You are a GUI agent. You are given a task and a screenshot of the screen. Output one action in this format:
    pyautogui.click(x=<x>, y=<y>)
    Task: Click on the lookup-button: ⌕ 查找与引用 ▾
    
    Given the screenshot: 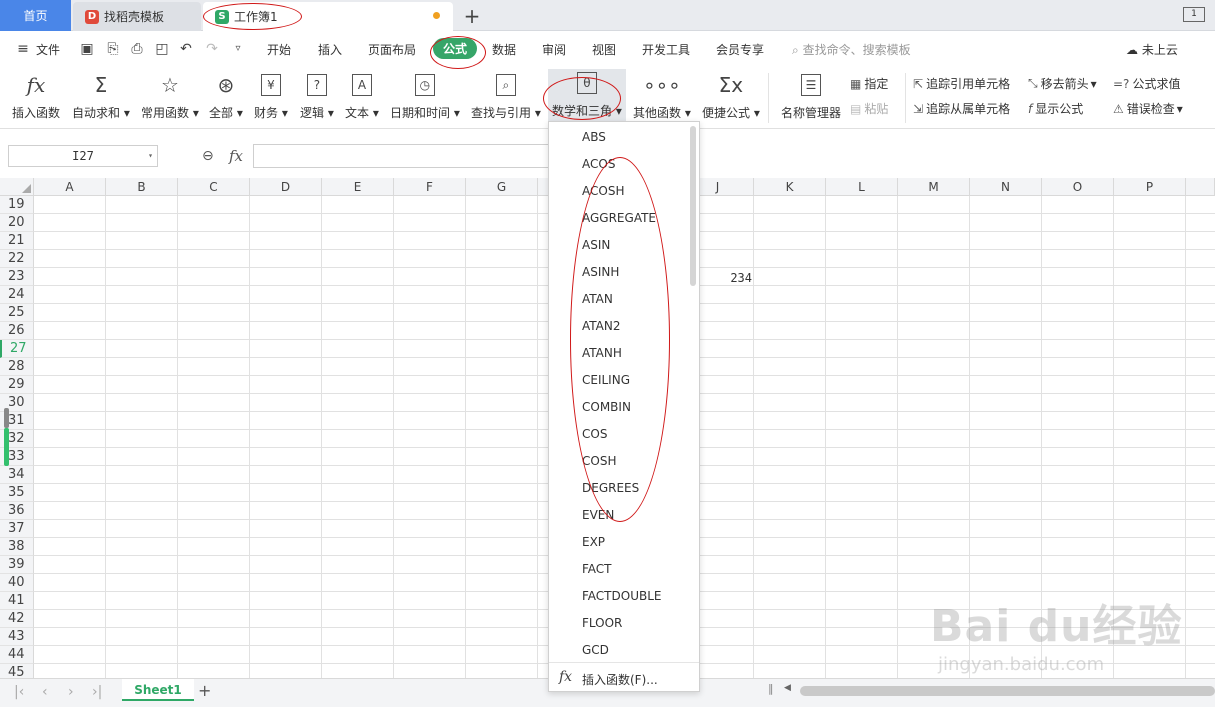 What is the action you would take?
    pyautogui.click(x=506, y=96)
    